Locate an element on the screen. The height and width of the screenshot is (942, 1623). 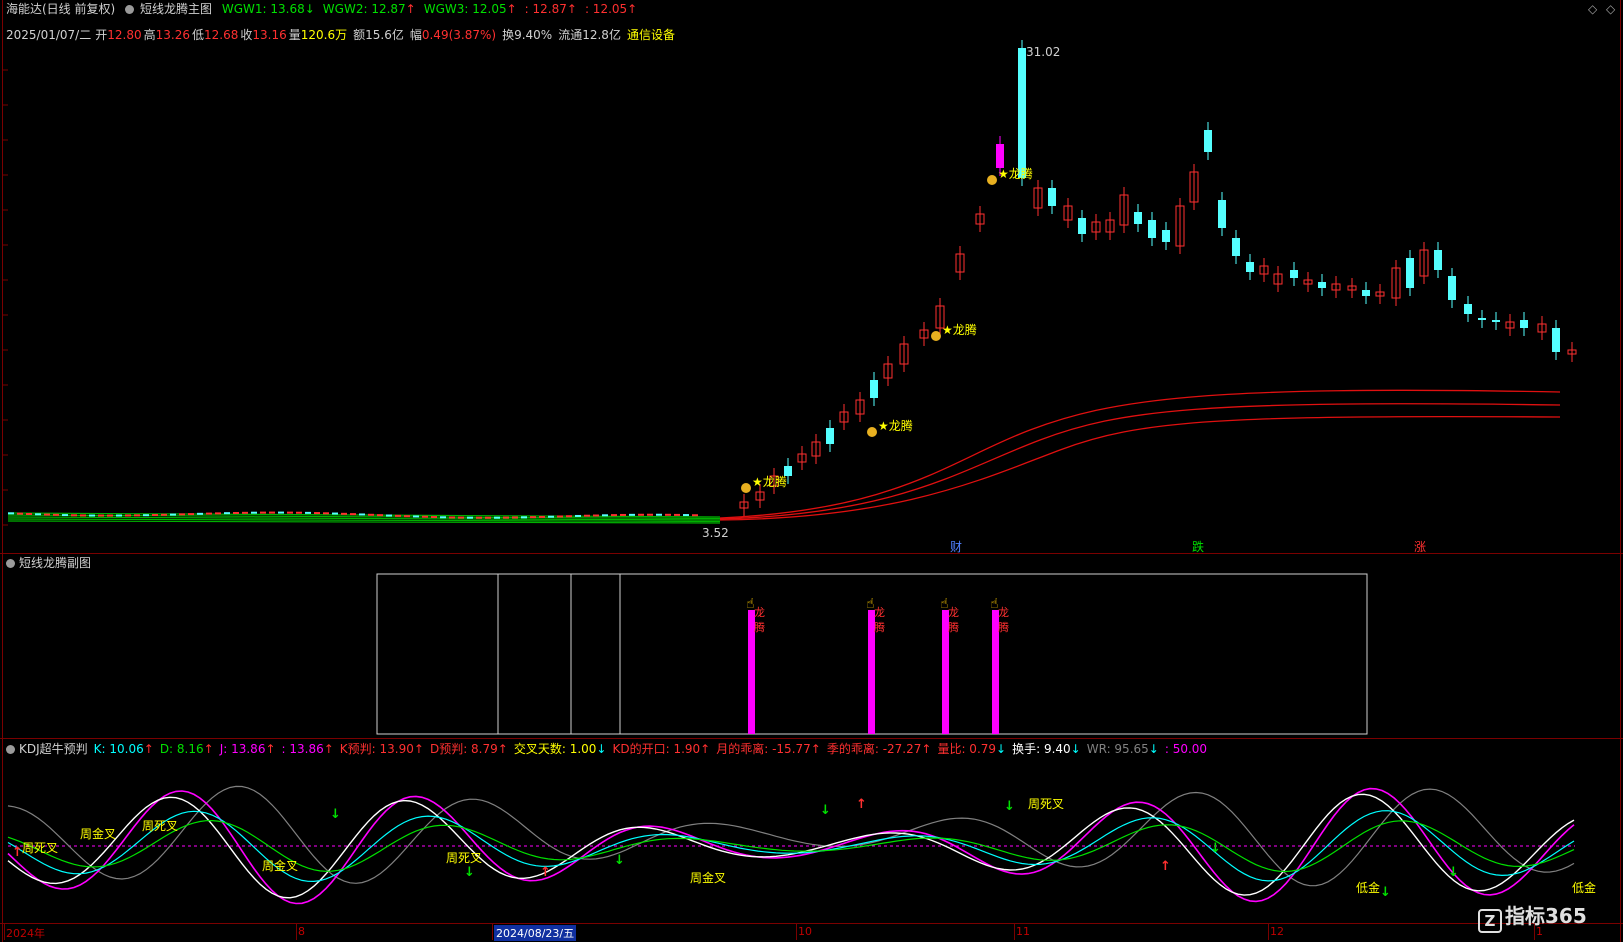
xaxis-separator is located at coordinates (811, 923).